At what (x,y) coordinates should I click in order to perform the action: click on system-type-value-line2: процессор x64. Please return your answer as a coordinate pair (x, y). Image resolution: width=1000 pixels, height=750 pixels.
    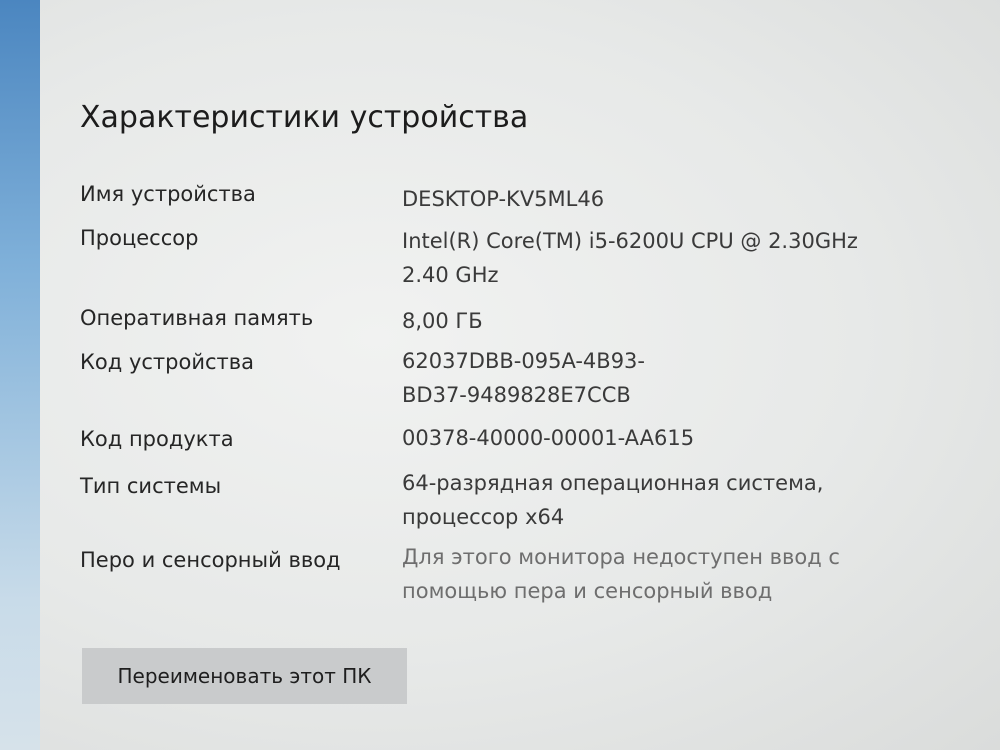
    Looking at the image, I should click on (483, 517).